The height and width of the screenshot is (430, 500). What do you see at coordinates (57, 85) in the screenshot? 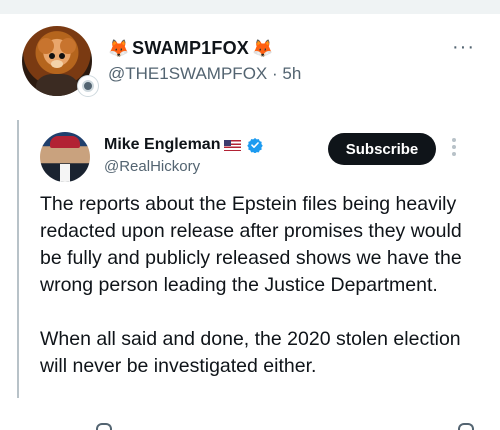
I see `avatar-body` at bounding box center [57, 85].